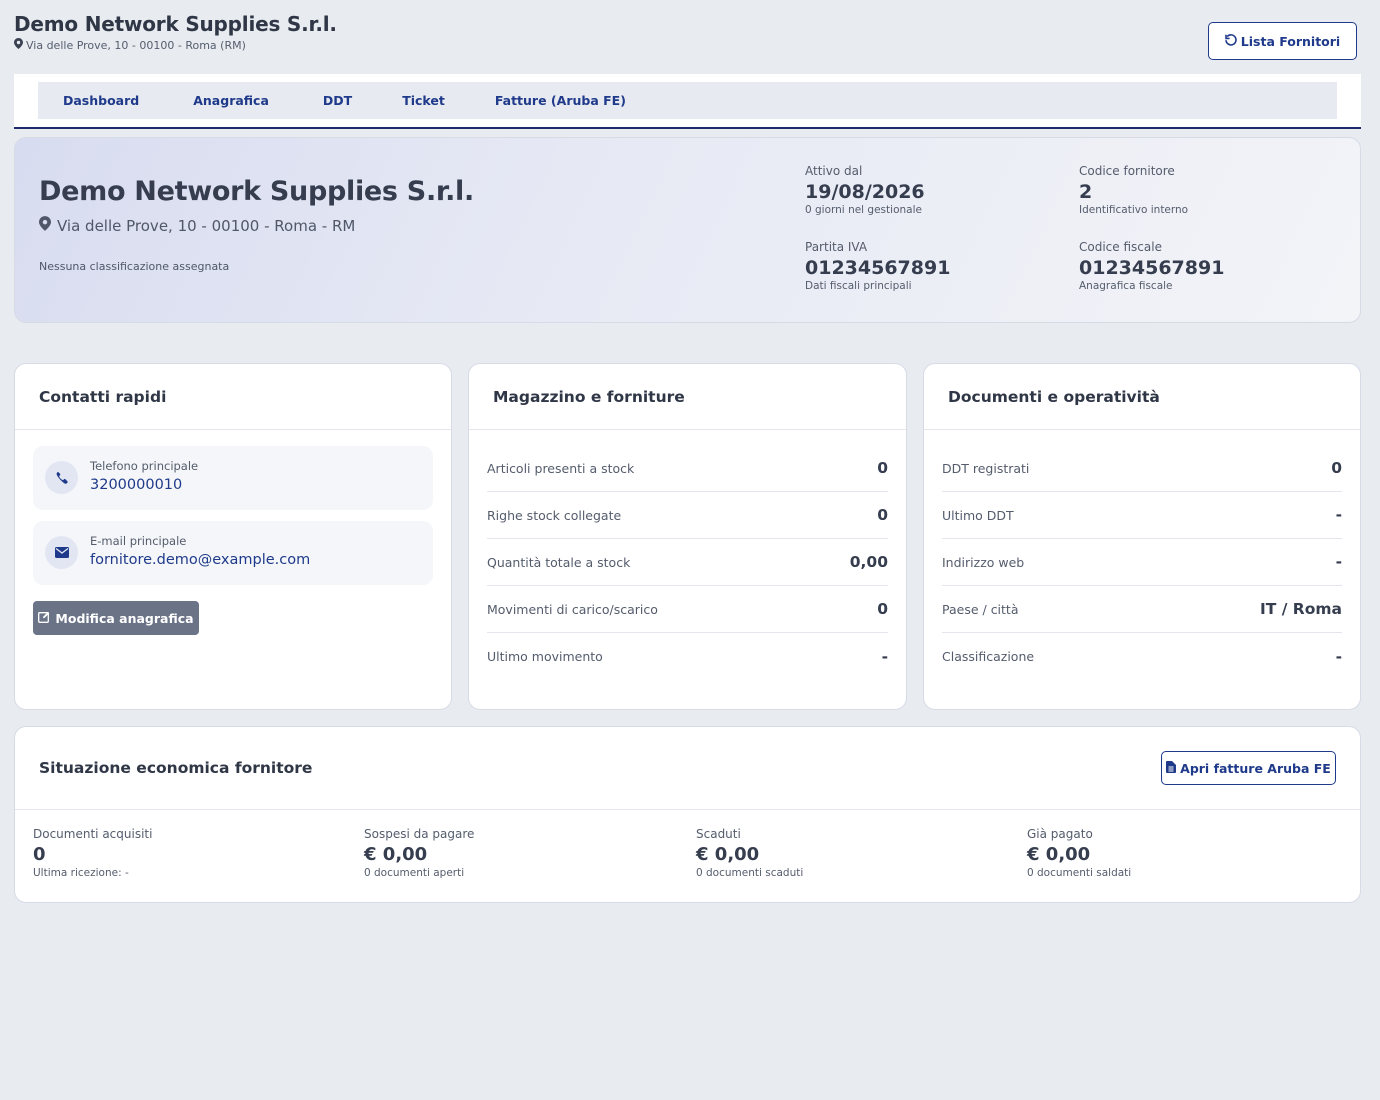 Image resolution: width=1380 pixels, height=1100 pixels. I want to click on econ-gia-pagato: Già pagato € 0,00 0 documenti saldati, so click(1079, 853).